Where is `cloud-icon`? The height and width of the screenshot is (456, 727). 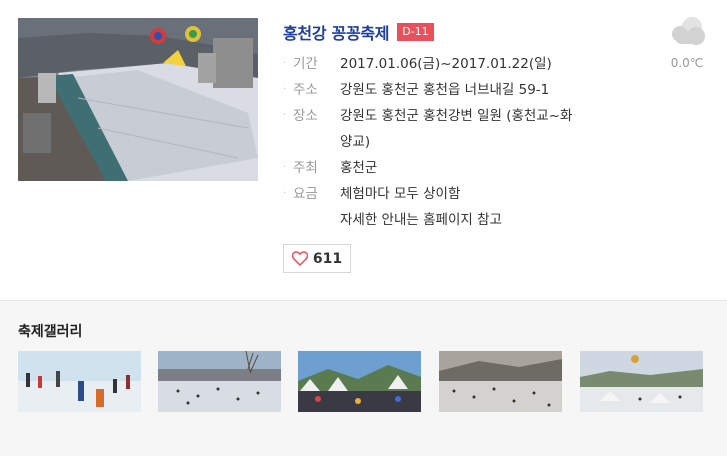 cloud-icon is located at coordinates (688, 31).